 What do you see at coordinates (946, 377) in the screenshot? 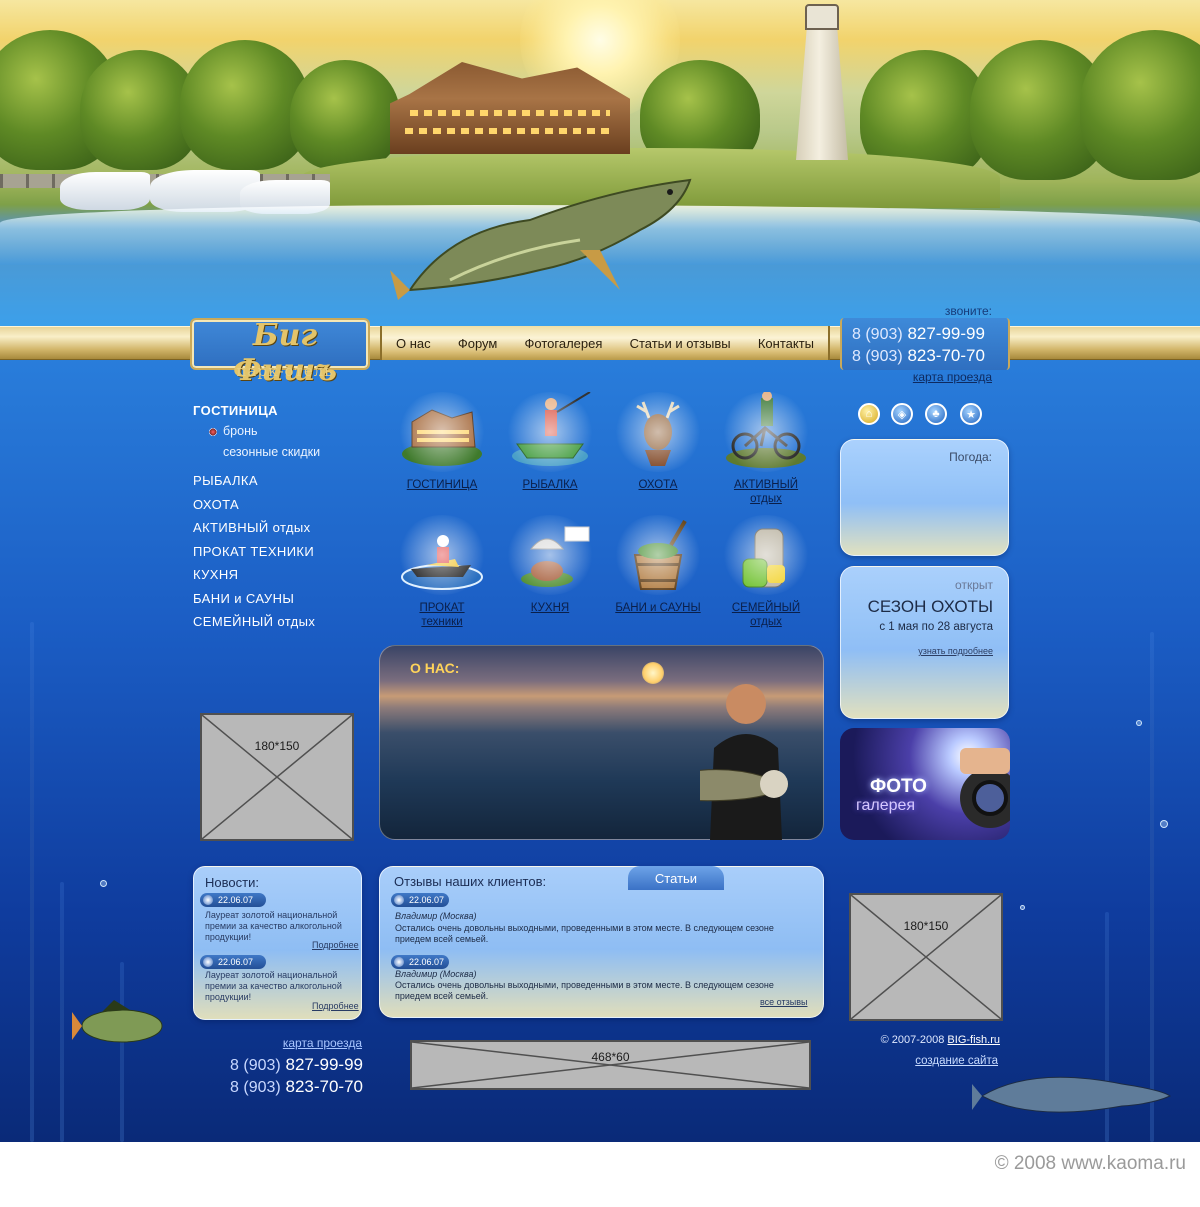
I see `map-link: карта проезда` at bounding box center [946, 377].